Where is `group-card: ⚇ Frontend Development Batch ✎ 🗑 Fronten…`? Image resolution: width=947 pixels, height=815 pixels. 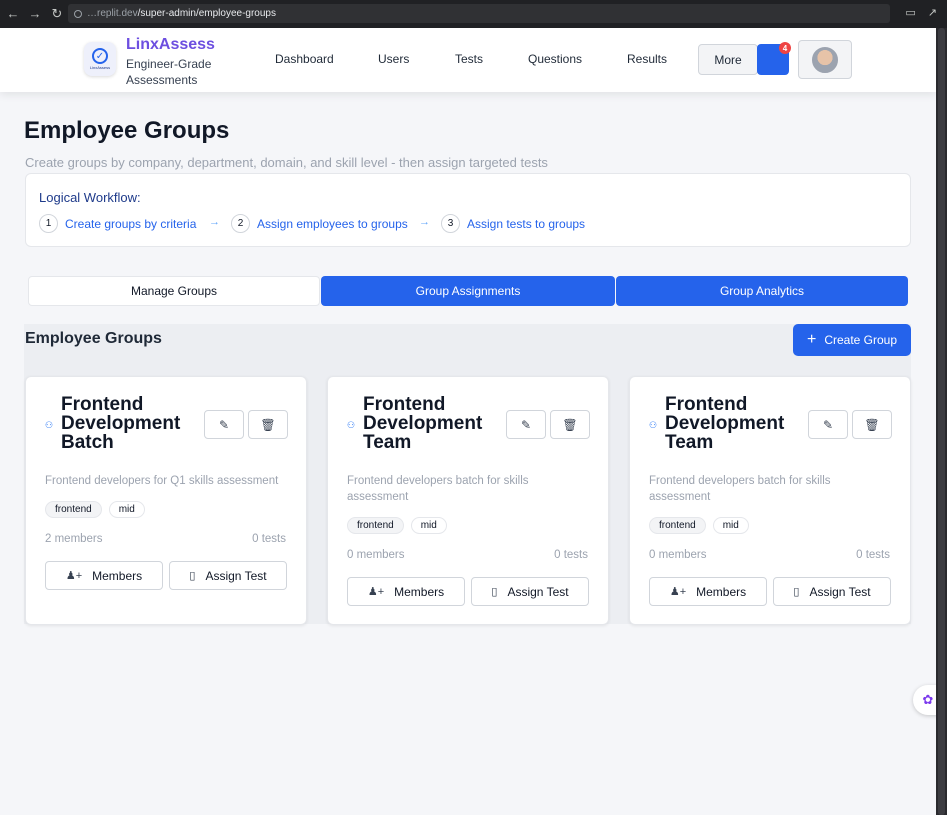 group-card: ⚇ Frontend Development Batch ✎ 🗑 Fronten… is located at coordinates (166, 500).